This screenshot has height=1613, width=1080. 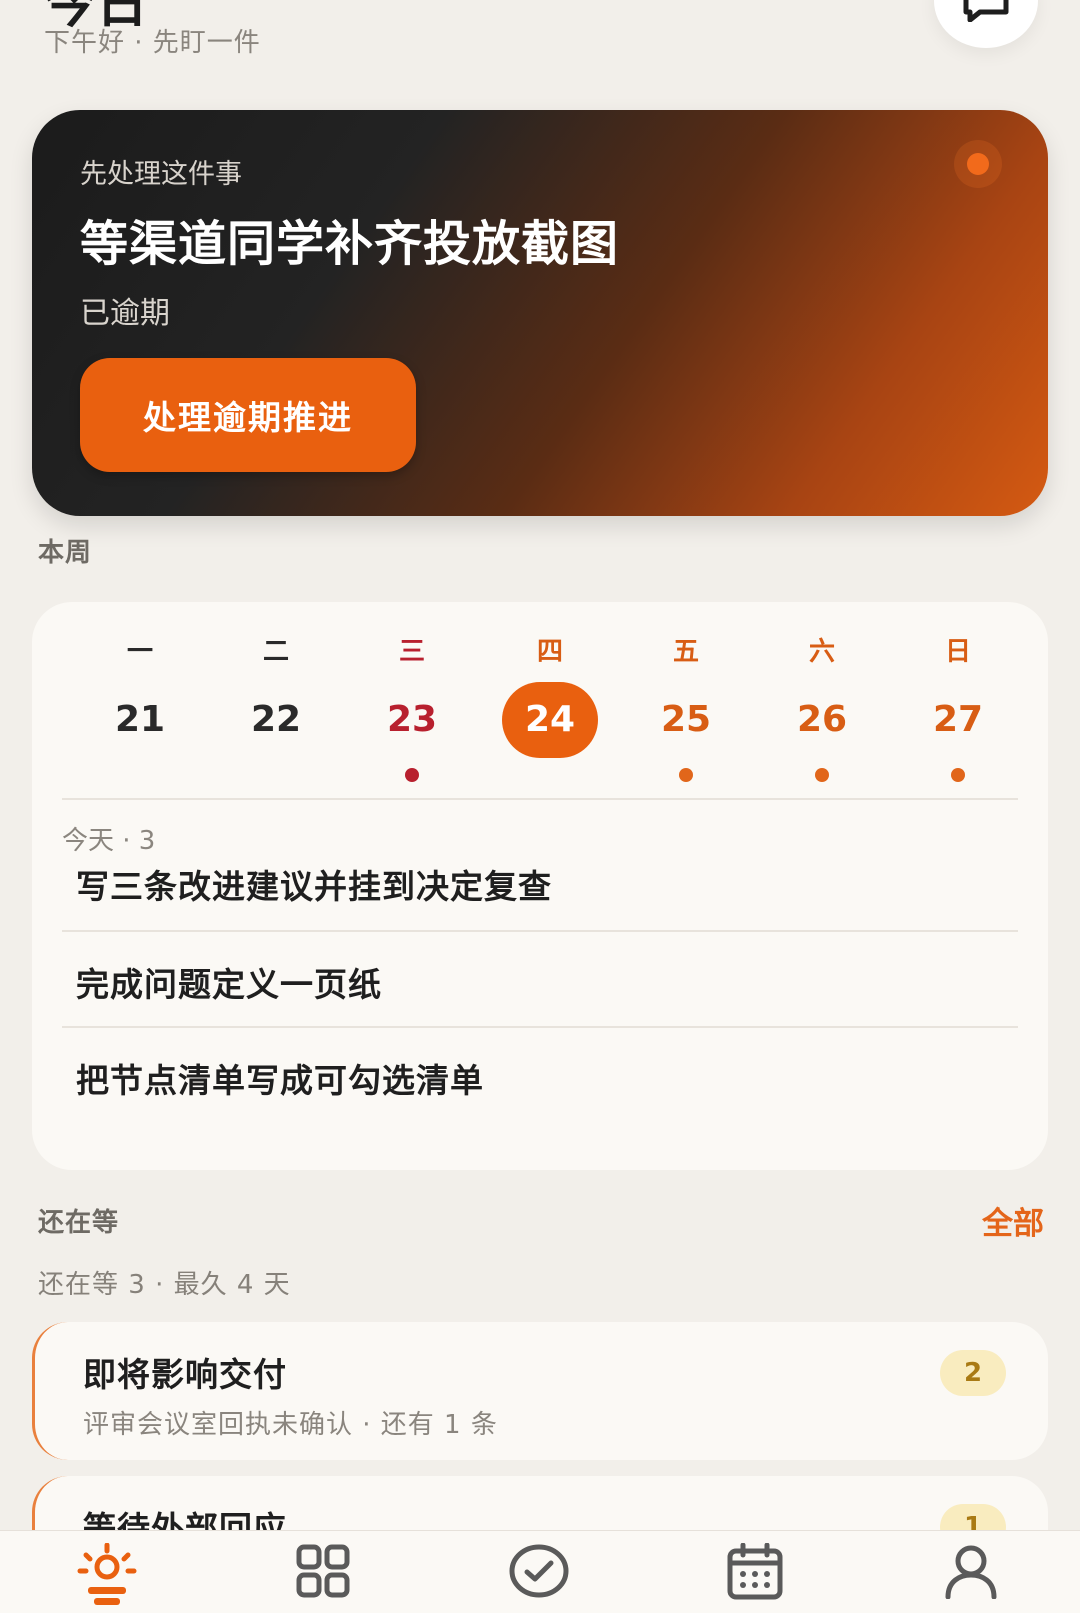 What do you see at coordinates (550, 720) in the screenshot?
I see `date-number-selected: 24` at bounding box center [550, 720].